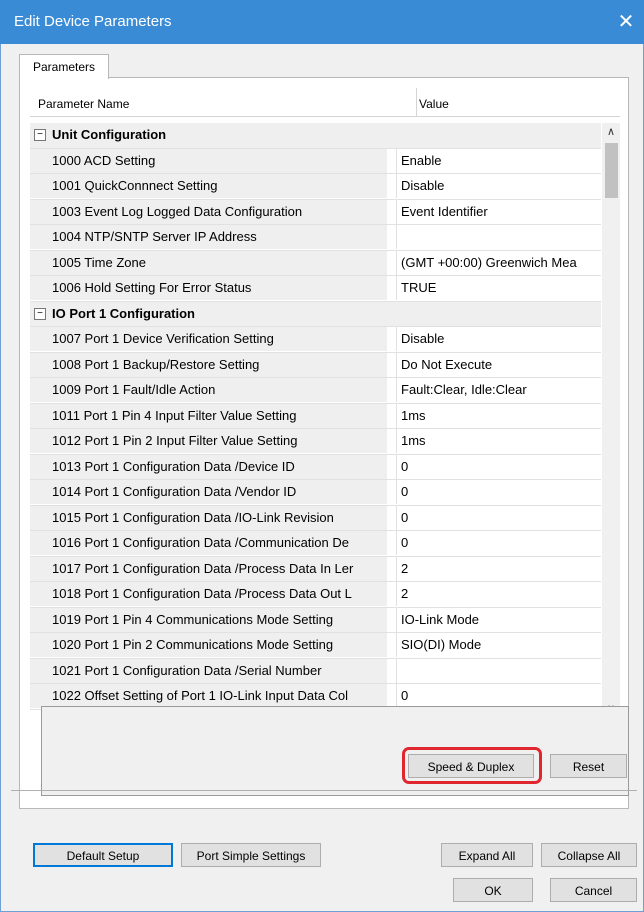 This screenshot has width=644, height=912. I want to click on parameter-value: (GMT +00:00) Greenwich Mea, so click(501, 262).